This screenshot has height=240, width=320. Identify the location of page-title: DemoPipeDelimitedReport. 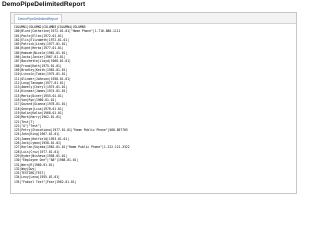
(44, 4).